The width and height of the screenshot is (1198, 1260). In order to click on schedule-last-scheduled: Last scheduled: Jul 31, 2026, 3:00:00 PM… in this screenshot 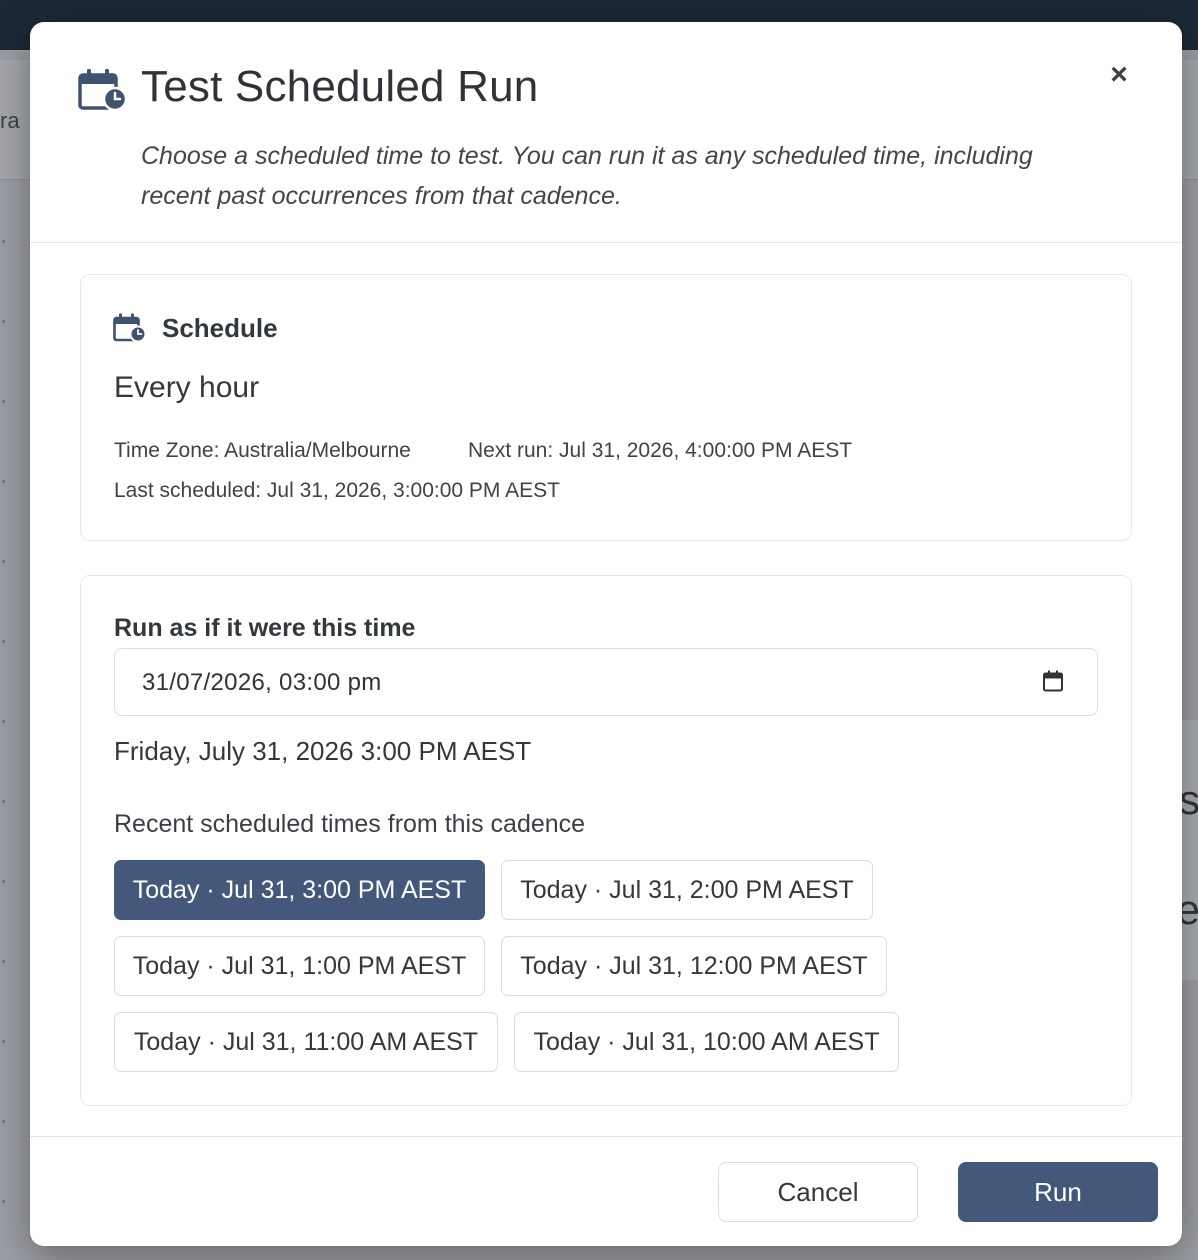, I will do `click(337, 490)`.